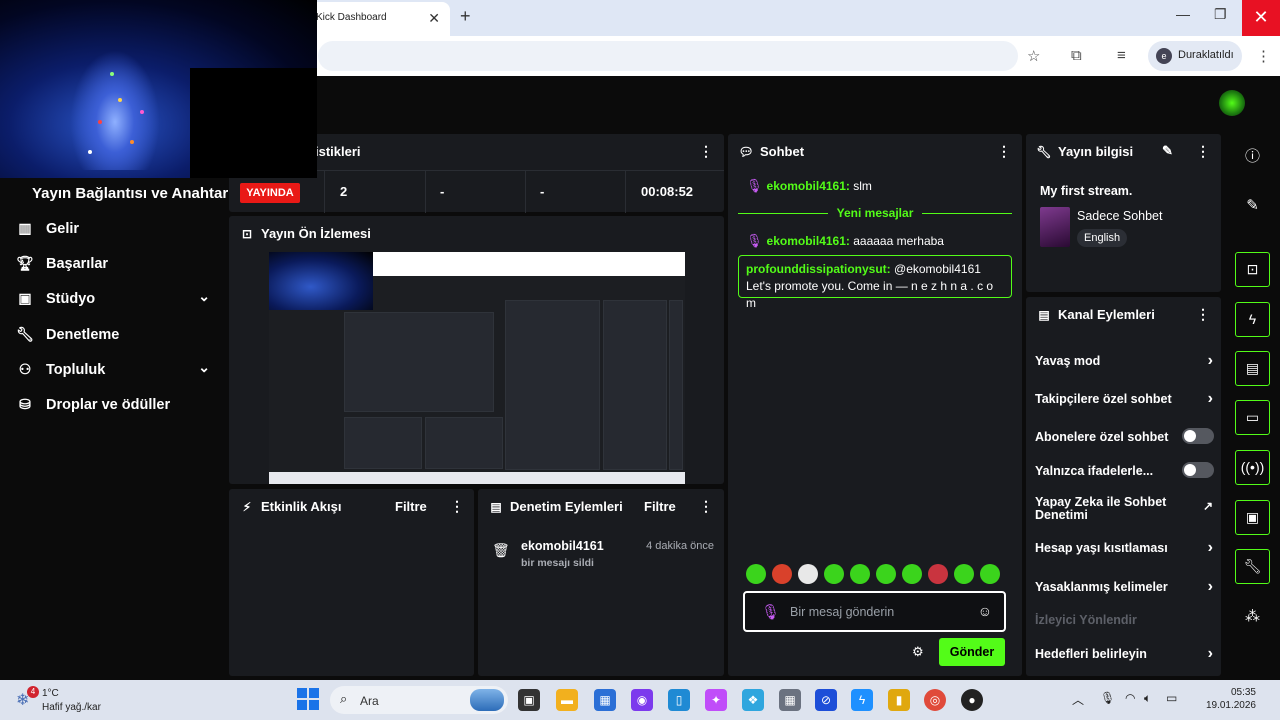 This screenshot has width=1280, height=720. I want to click on sidebar-item-label: Başarılar, so click(77, 264).